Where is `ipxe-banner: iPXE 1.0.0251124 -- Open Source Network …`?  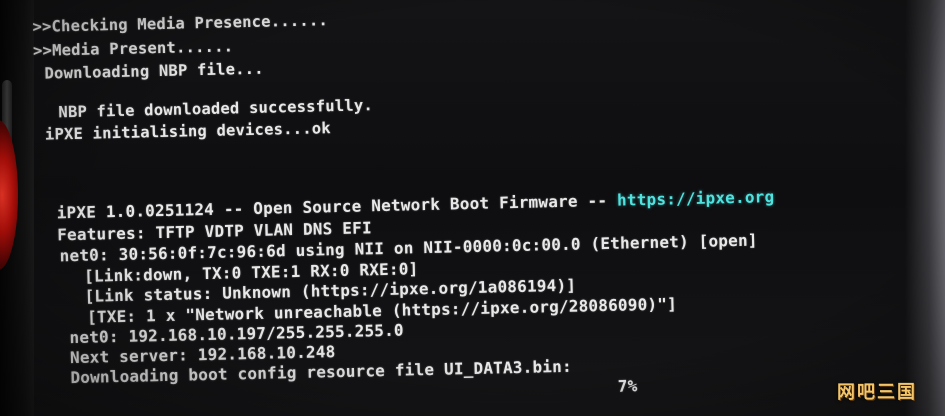
ipxe-banner: iPXE 1.0.0251124 -- Open Source Network … is located at coordinates (415, 204).